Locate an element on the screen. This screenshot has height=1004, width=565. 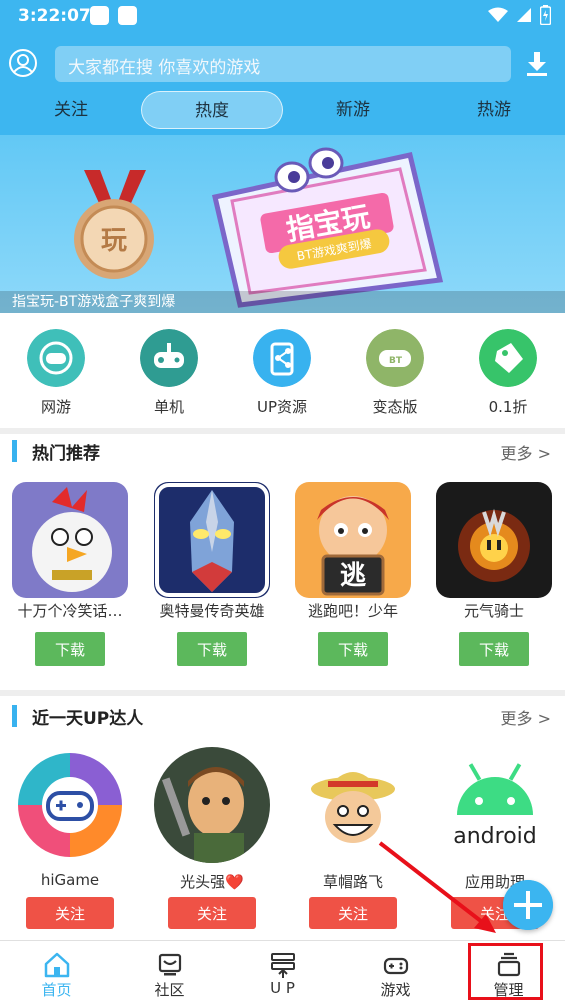
gamepad-icon is located at coordinates (169, 358).